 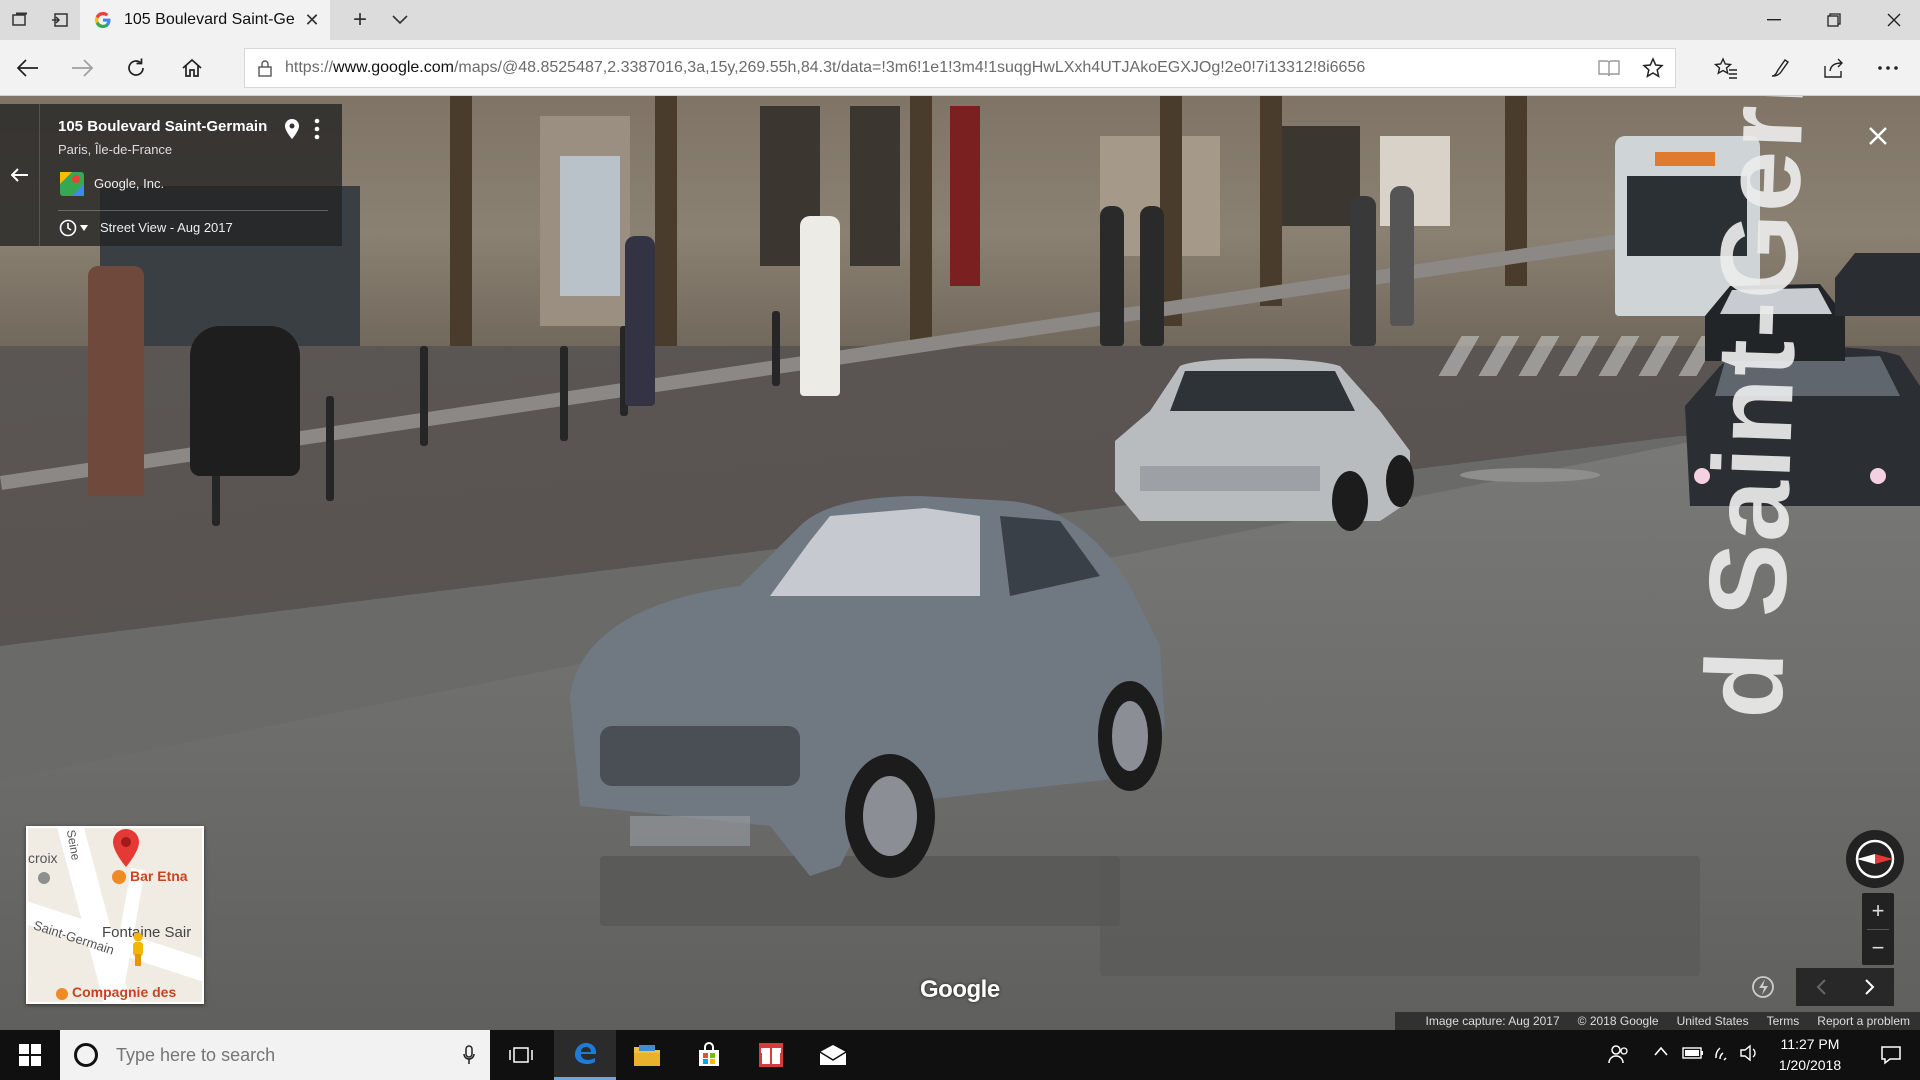 I want to click on report-problem-link: Report a problem, so click(x=1863, y=1021).